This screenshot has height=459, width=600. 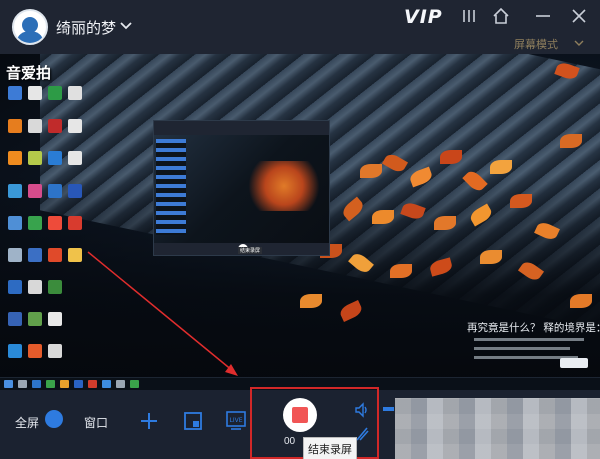 What do you see at coordinates (241, 188) in the screenshot?
I see `nested-recorder-window` at bounding box center [241, 188].